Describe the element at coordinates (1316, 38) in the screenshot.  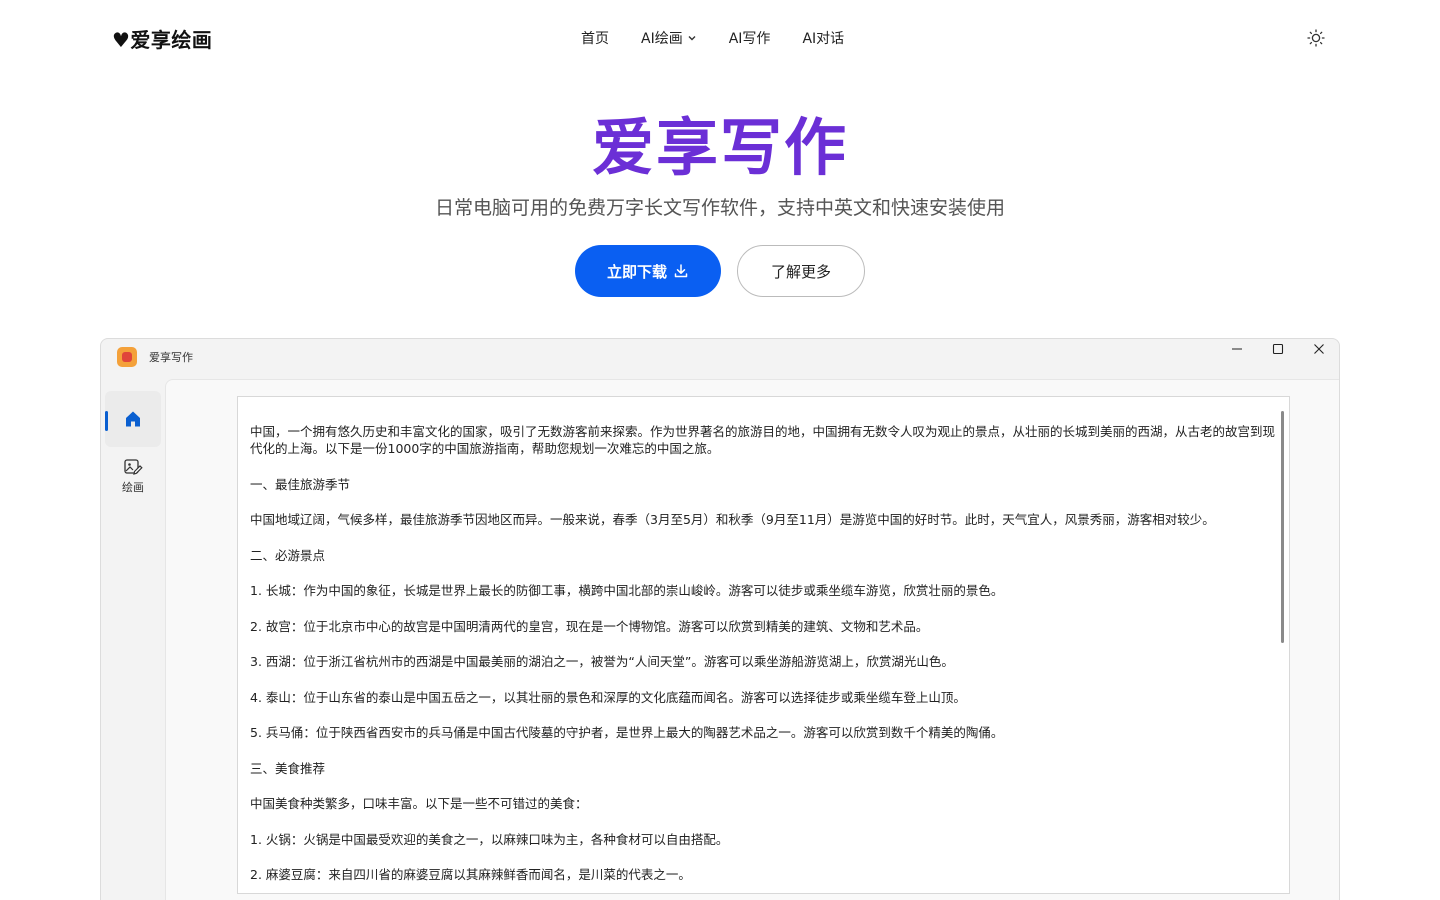
I see `sun-icon` at that location.